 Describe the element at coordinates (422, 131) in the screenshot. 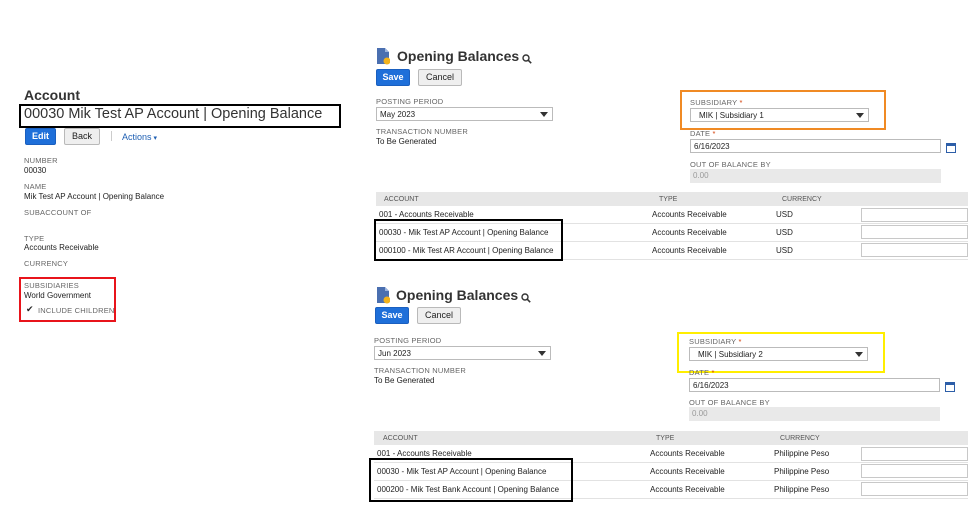

I see `form-1-transaction-number-label: TRANSACTION NUMBER` at that location.